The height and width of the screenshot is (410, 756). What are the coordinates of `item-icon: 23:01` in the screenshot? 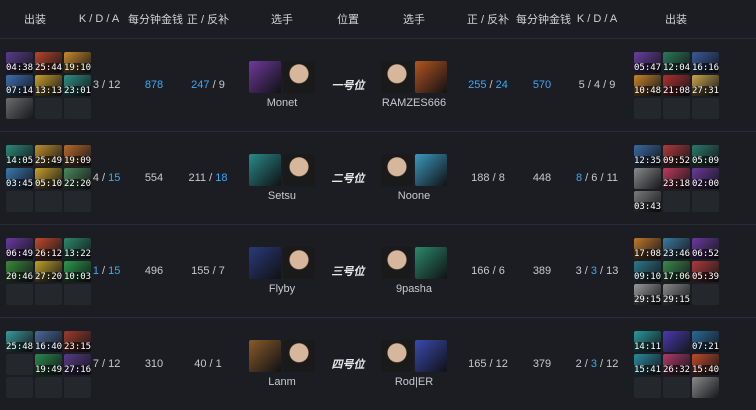 It's located at (77, 85).